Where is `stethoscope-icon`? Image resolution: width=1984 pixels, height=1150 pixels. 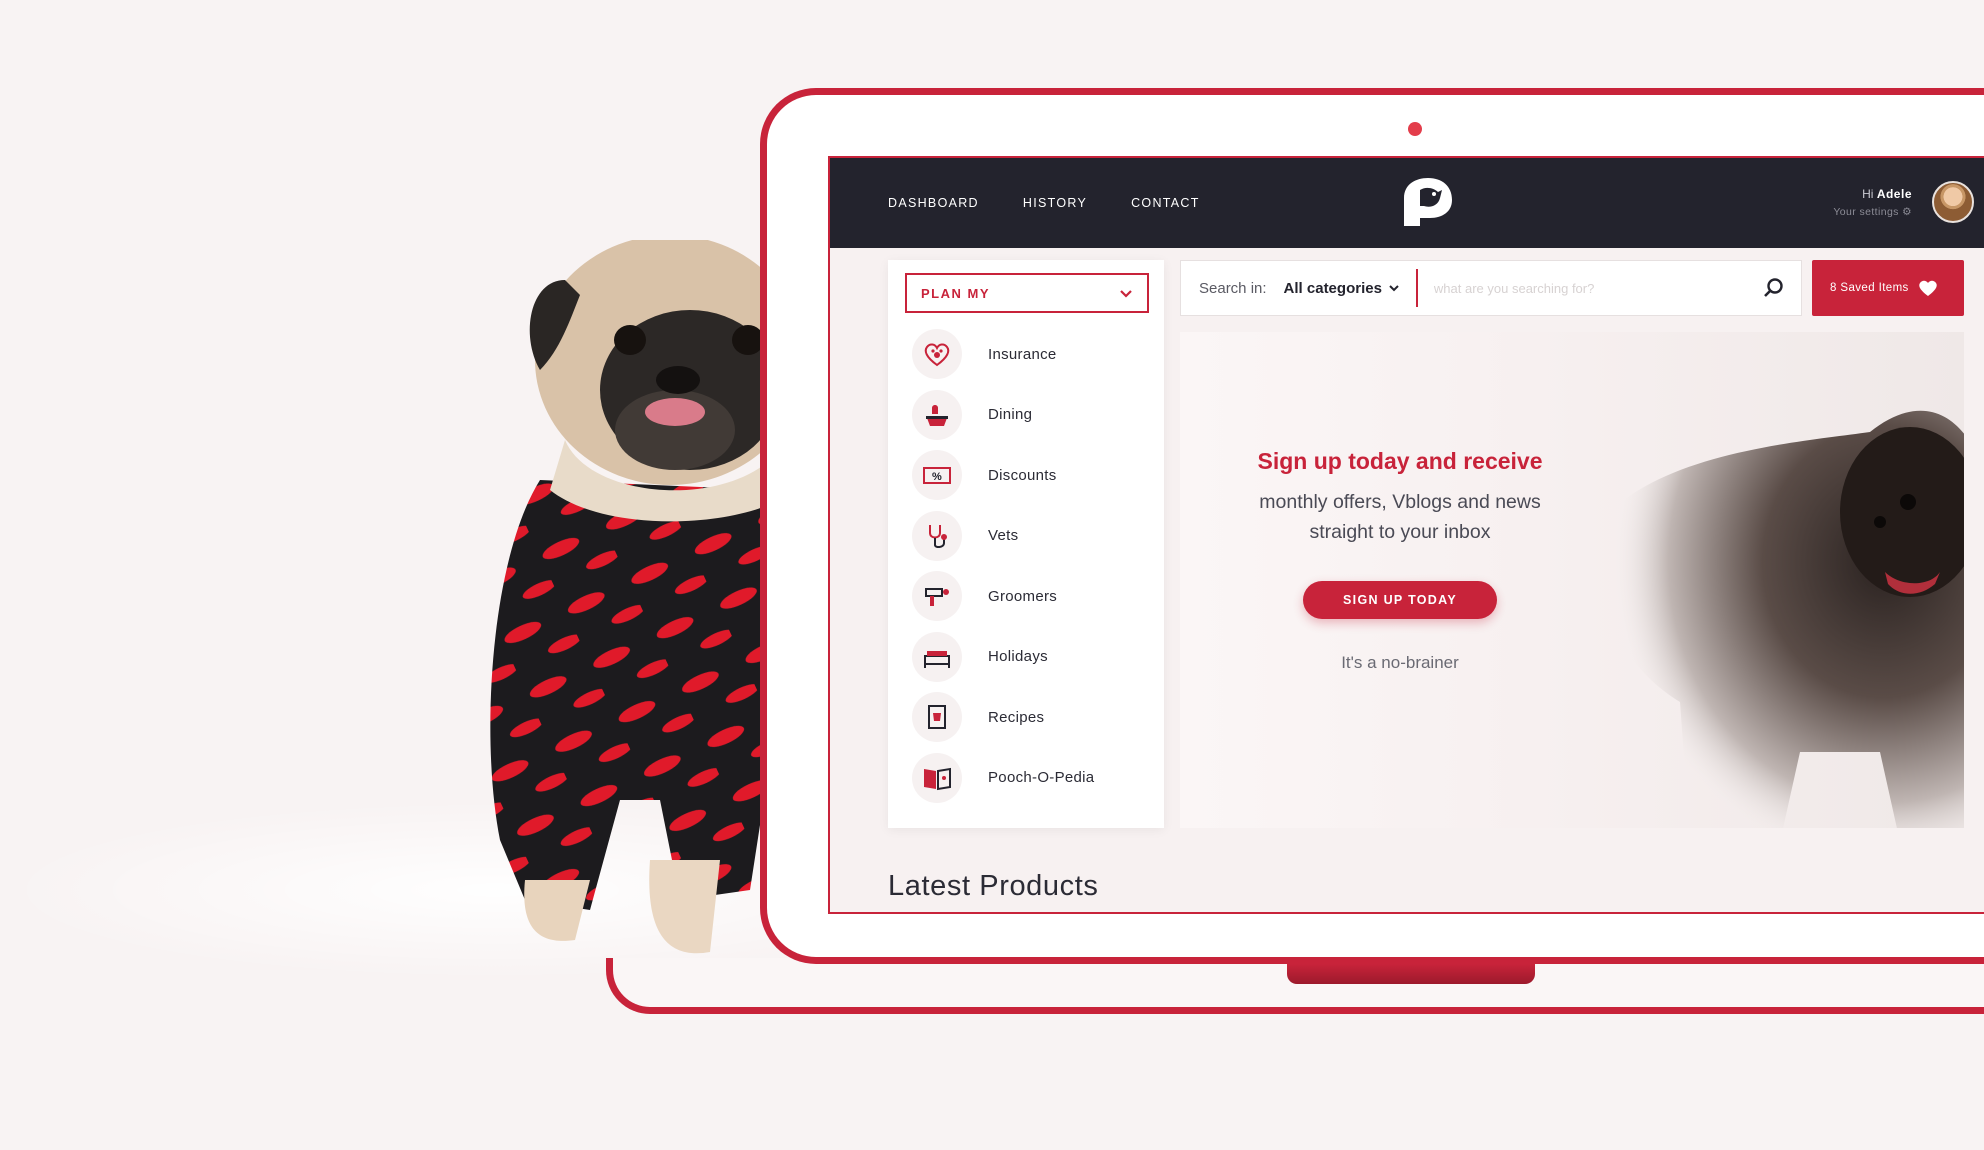
stethoscope-icon is located at coordinates (937, 535).